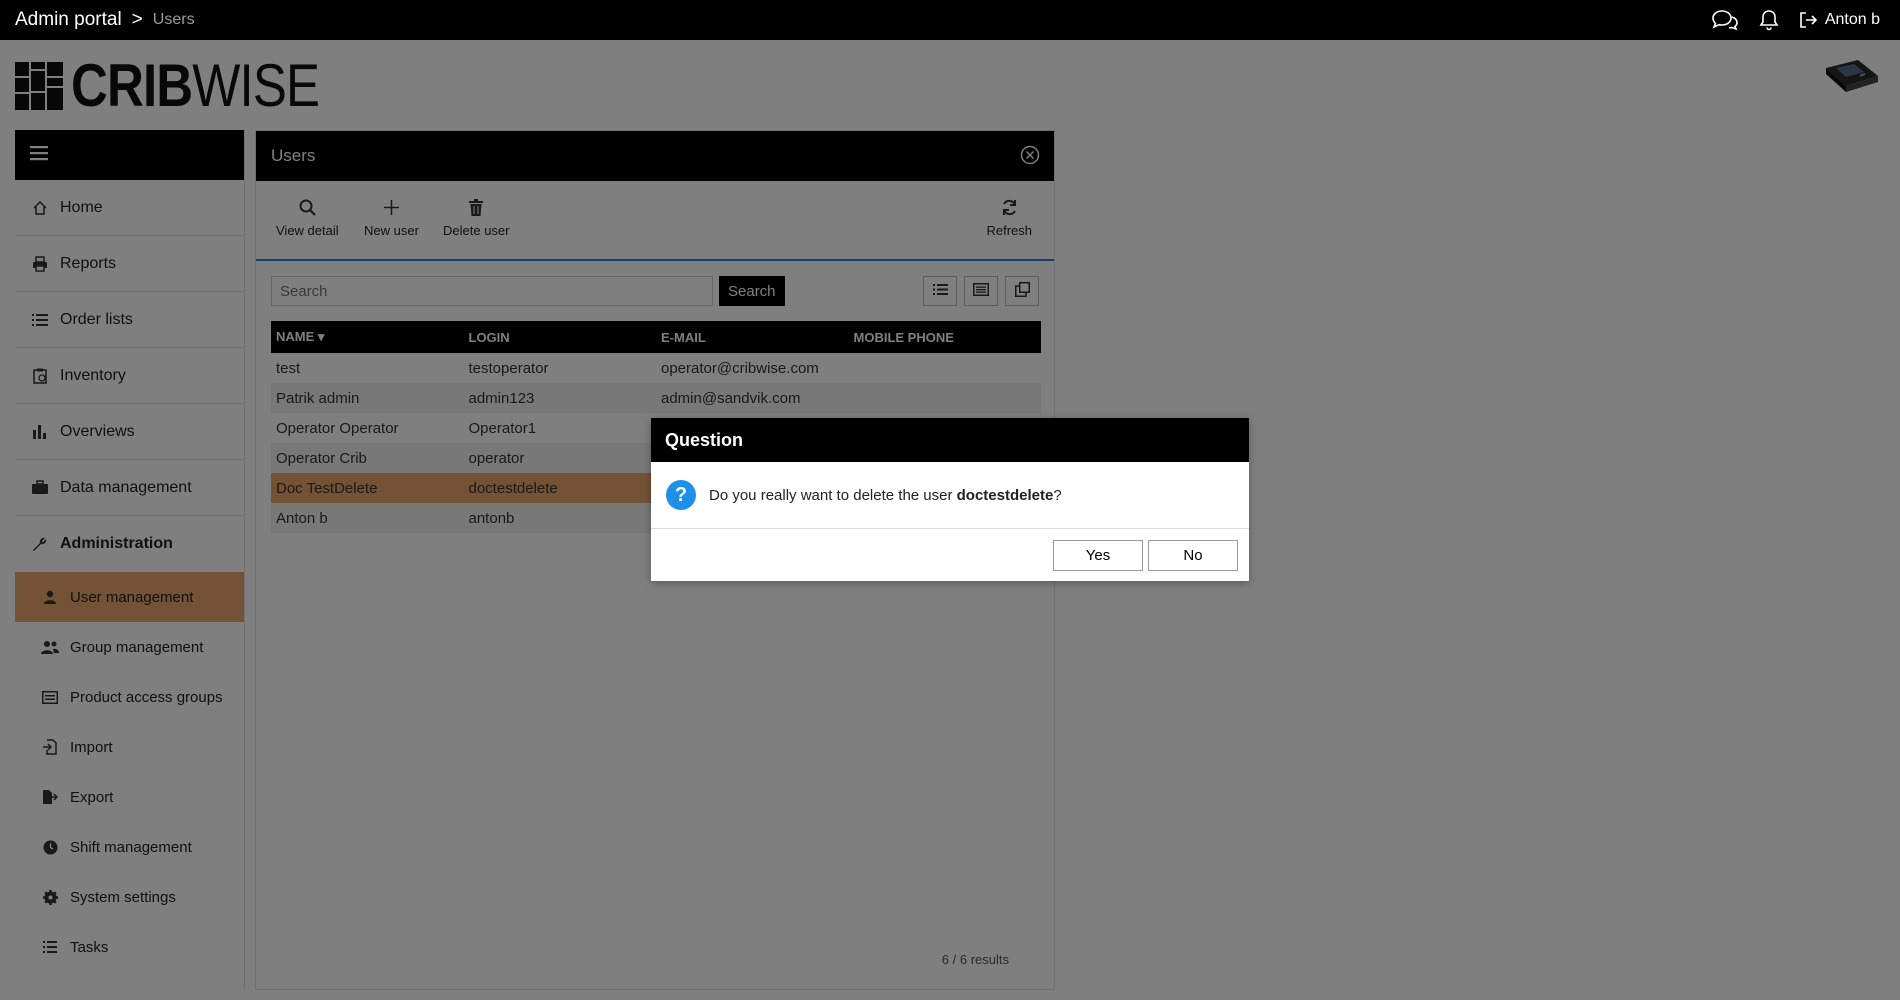 Image resolution: width=1900 pixels, height=1000 pixels. What do you see at coordinates (1852, 20) in the screenshot?
I see `current-user-name: Anton b` at bounding box center [1852, 20].